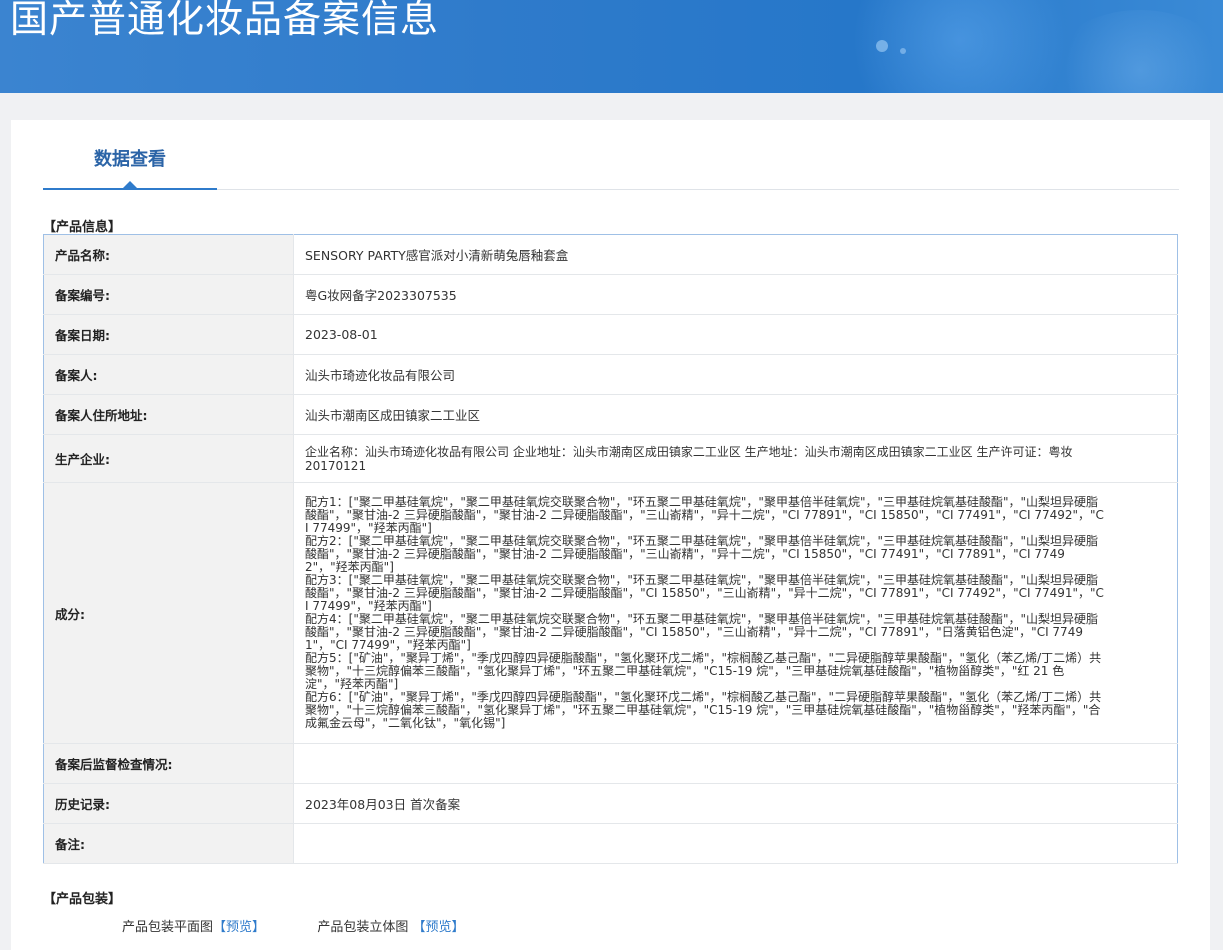  I want to click on table-row: 备注:, so click(610, 843).